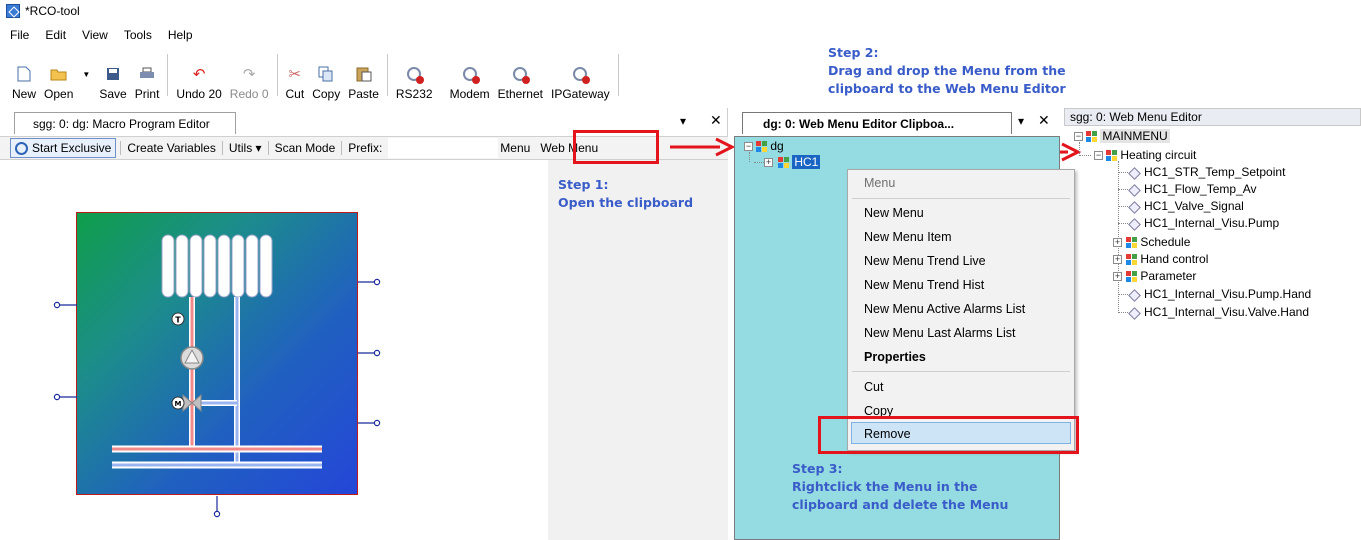 This screenshot has width=1361, height=540. I want to click on tree-item-hc1-internal-visu-pump: HC1_Internal_Visu.Pump, so click(1203, 223).